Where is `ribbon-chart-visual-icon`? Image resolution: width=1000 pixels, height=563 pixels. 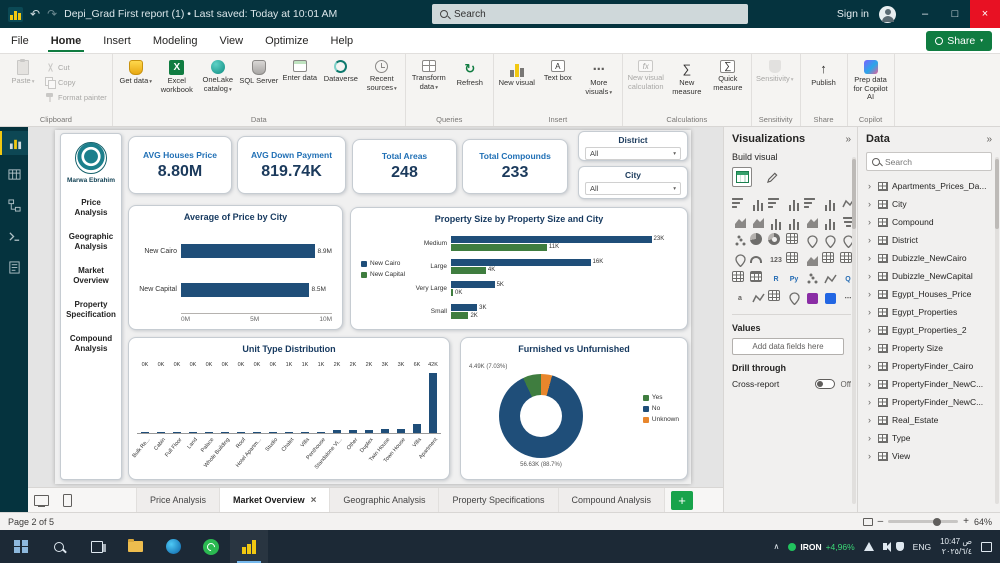 ribbon-chart-visual-icon is located at coordinates (812, 222).